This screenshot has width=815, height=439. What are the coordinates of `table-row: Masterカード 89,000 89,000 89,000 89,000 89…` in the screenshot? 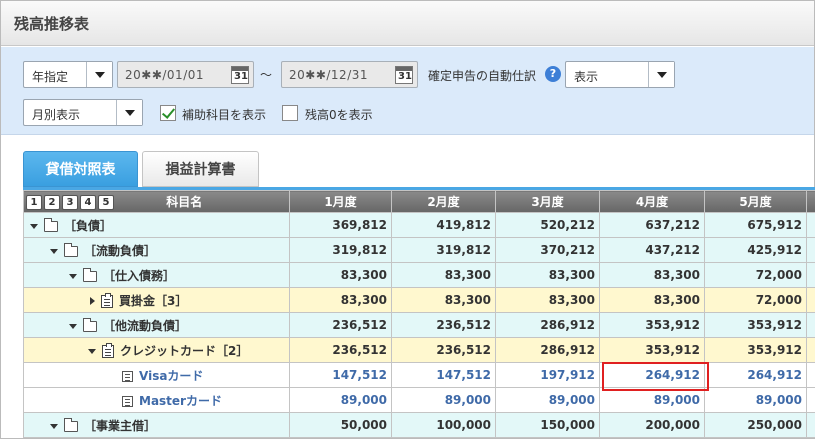 It's located at (419, 400).